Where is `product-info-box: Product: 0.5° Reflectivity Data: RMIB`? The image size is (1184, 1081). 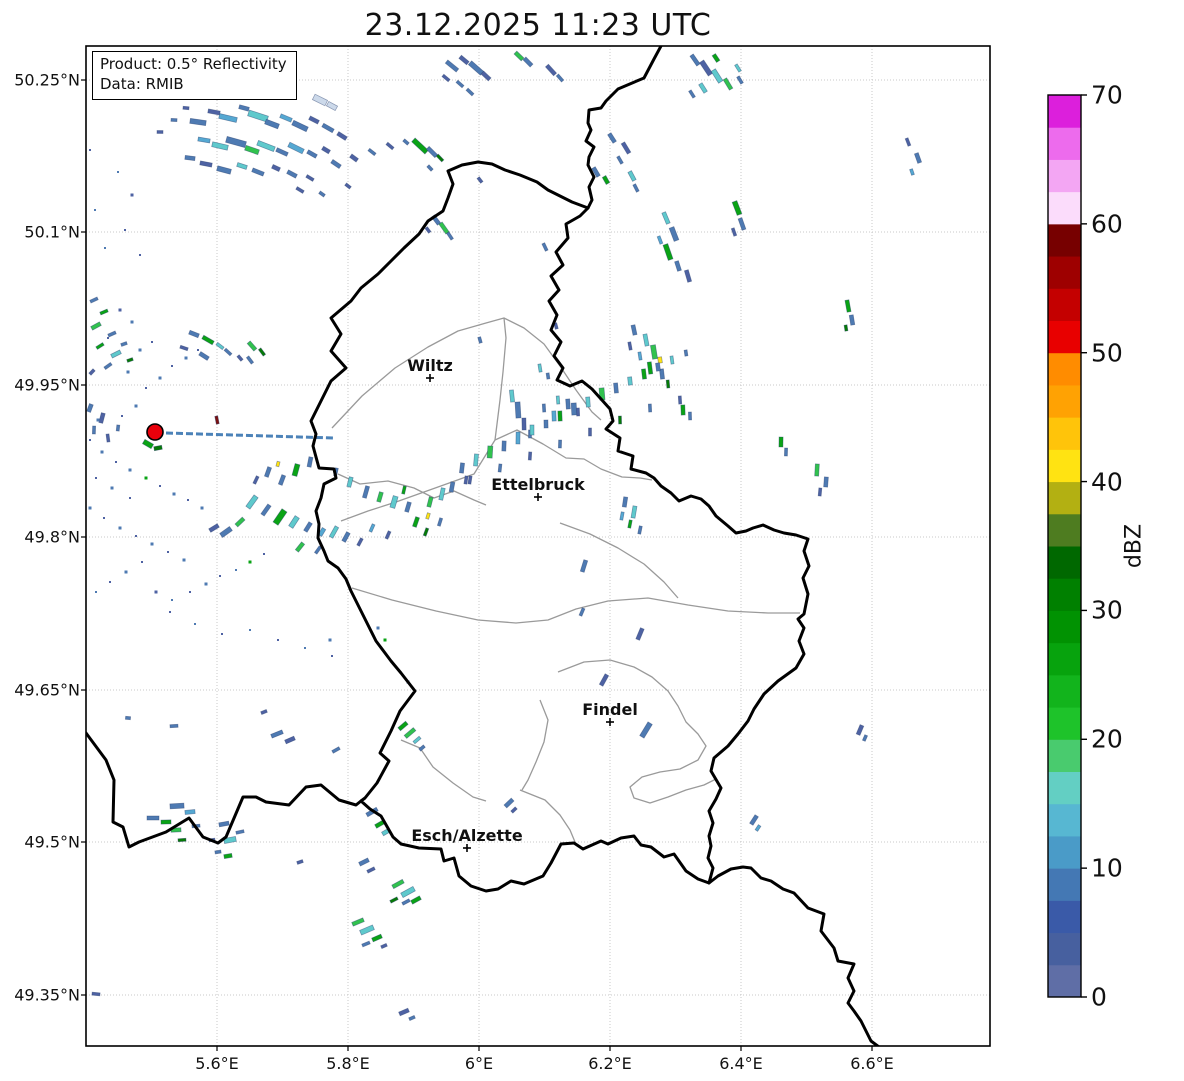
product-info-box: Product: 0.5° Reflectivity Data: RMIB is located at coordinates (194, 75).